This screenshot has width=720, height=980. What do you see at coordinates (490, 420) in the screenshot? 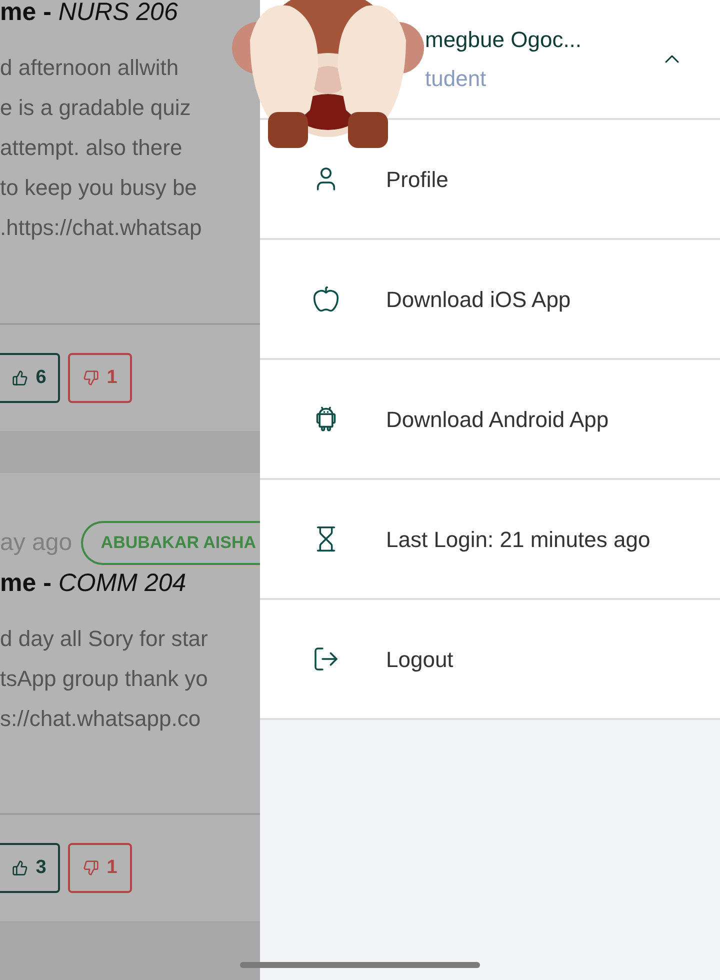
I see `menu-item: Download Android App` at bounding box center [490, 420].